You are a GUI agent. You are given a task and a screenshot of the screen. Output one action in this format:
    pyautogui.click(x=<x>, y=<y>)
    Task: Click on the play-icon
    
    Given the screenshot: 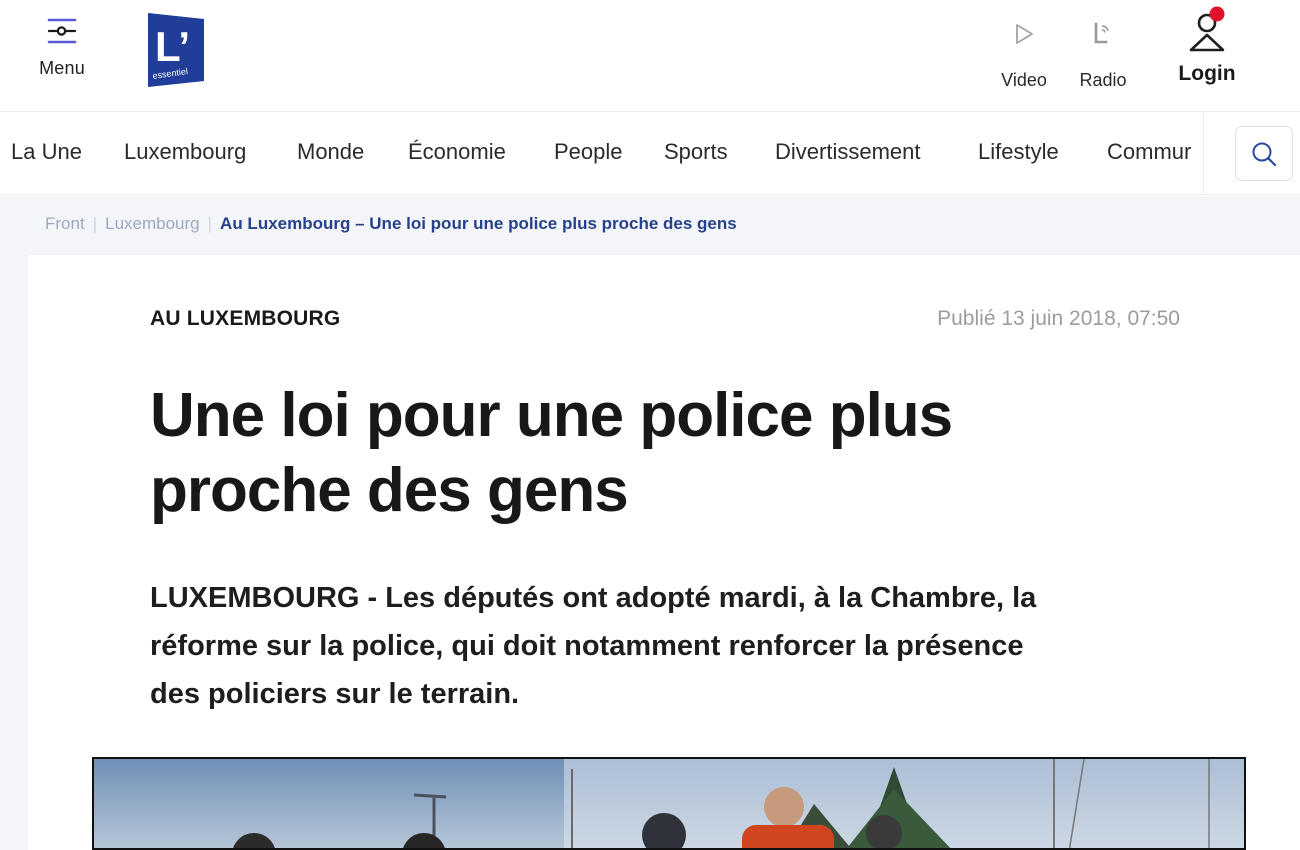 What is the action you would take?
    pyautogui.click(x=1024, y=34)
    